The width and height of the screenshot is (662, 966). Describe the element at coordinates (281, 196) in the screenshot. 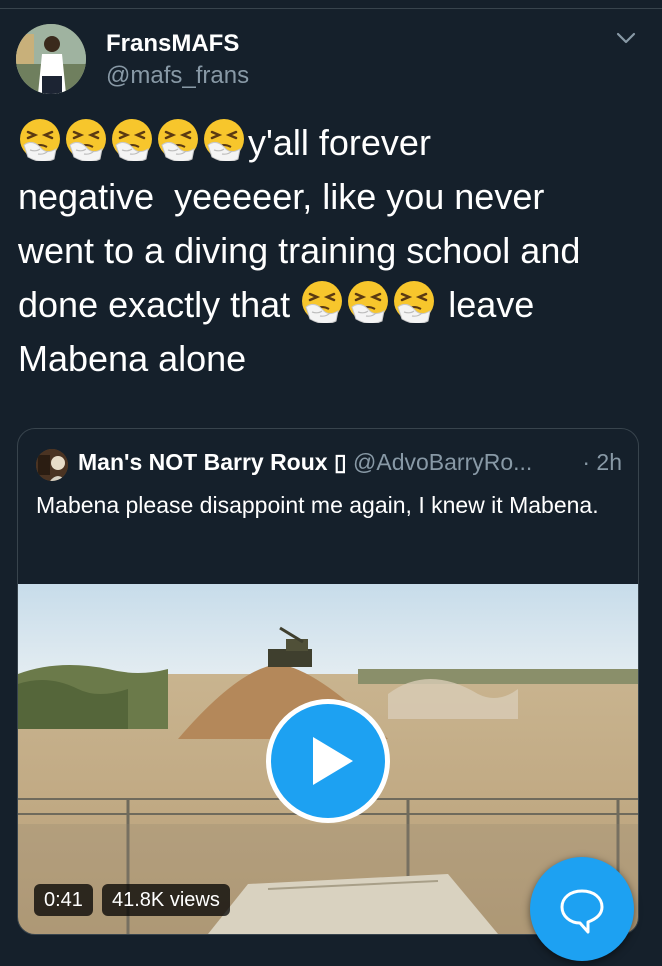

I see `tweet-text-line-2: negative yeeeeer, like you never` at that location.